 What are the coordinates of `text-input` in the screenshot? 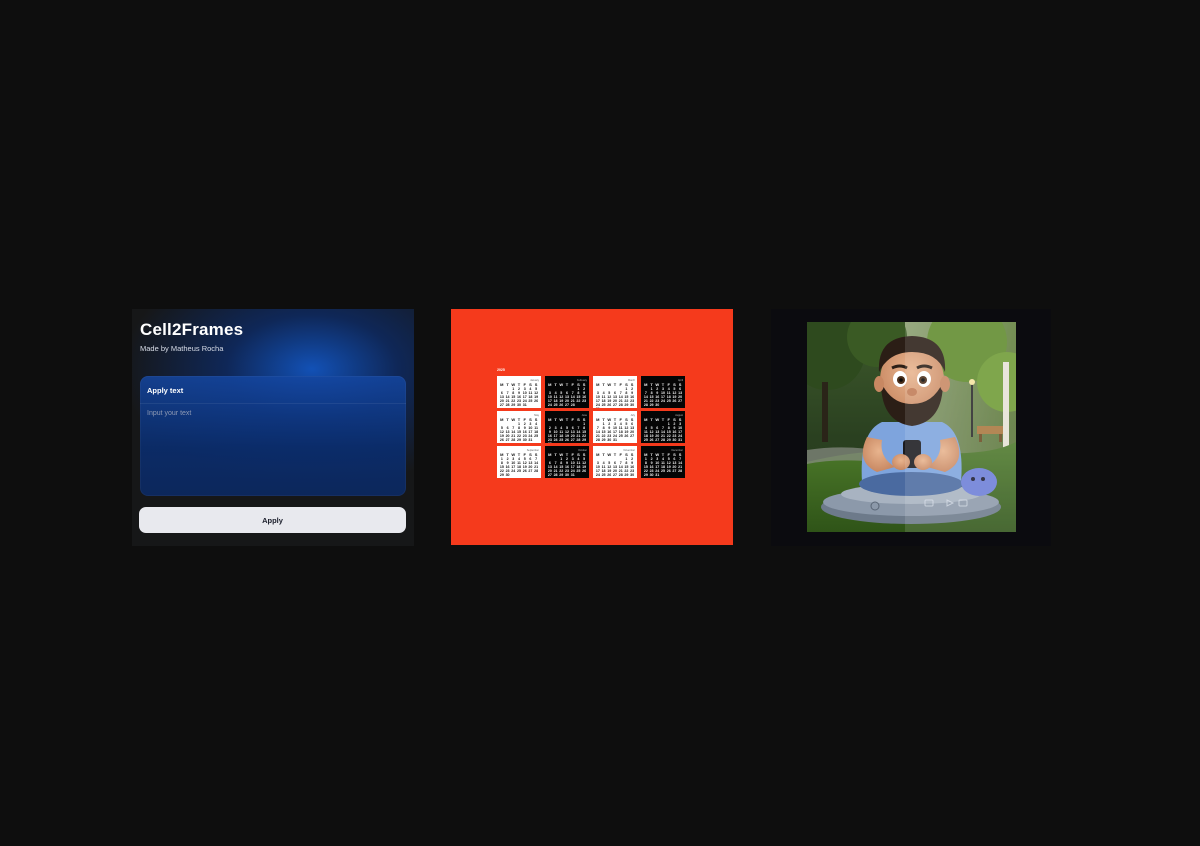 It's located at (275, 450).